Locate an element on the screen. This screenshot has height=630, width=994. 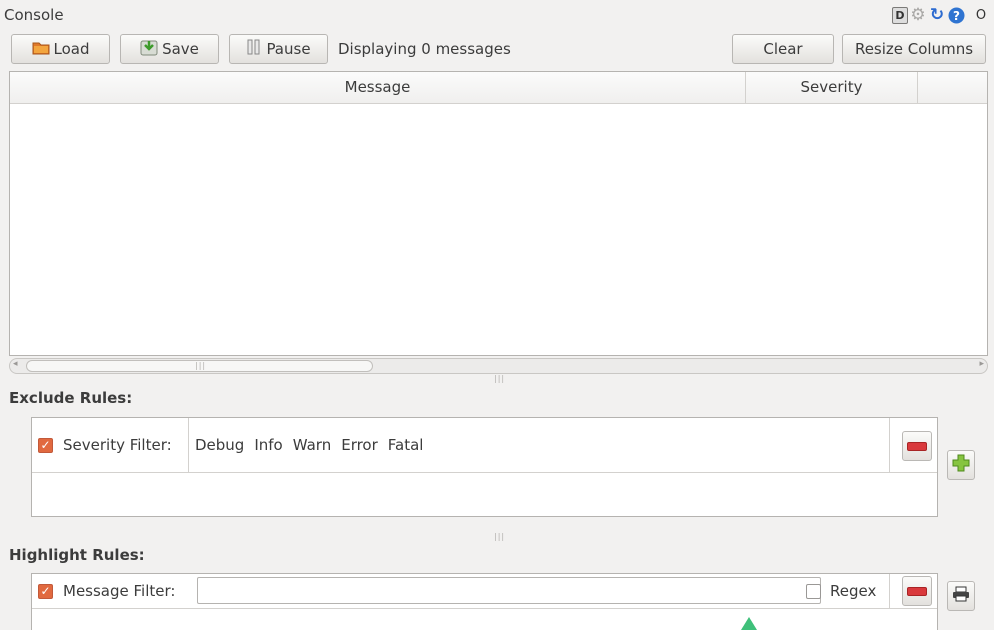
horizontal-scrollbar: ◂ ||| ▸ is located at coordinates (498, 366).